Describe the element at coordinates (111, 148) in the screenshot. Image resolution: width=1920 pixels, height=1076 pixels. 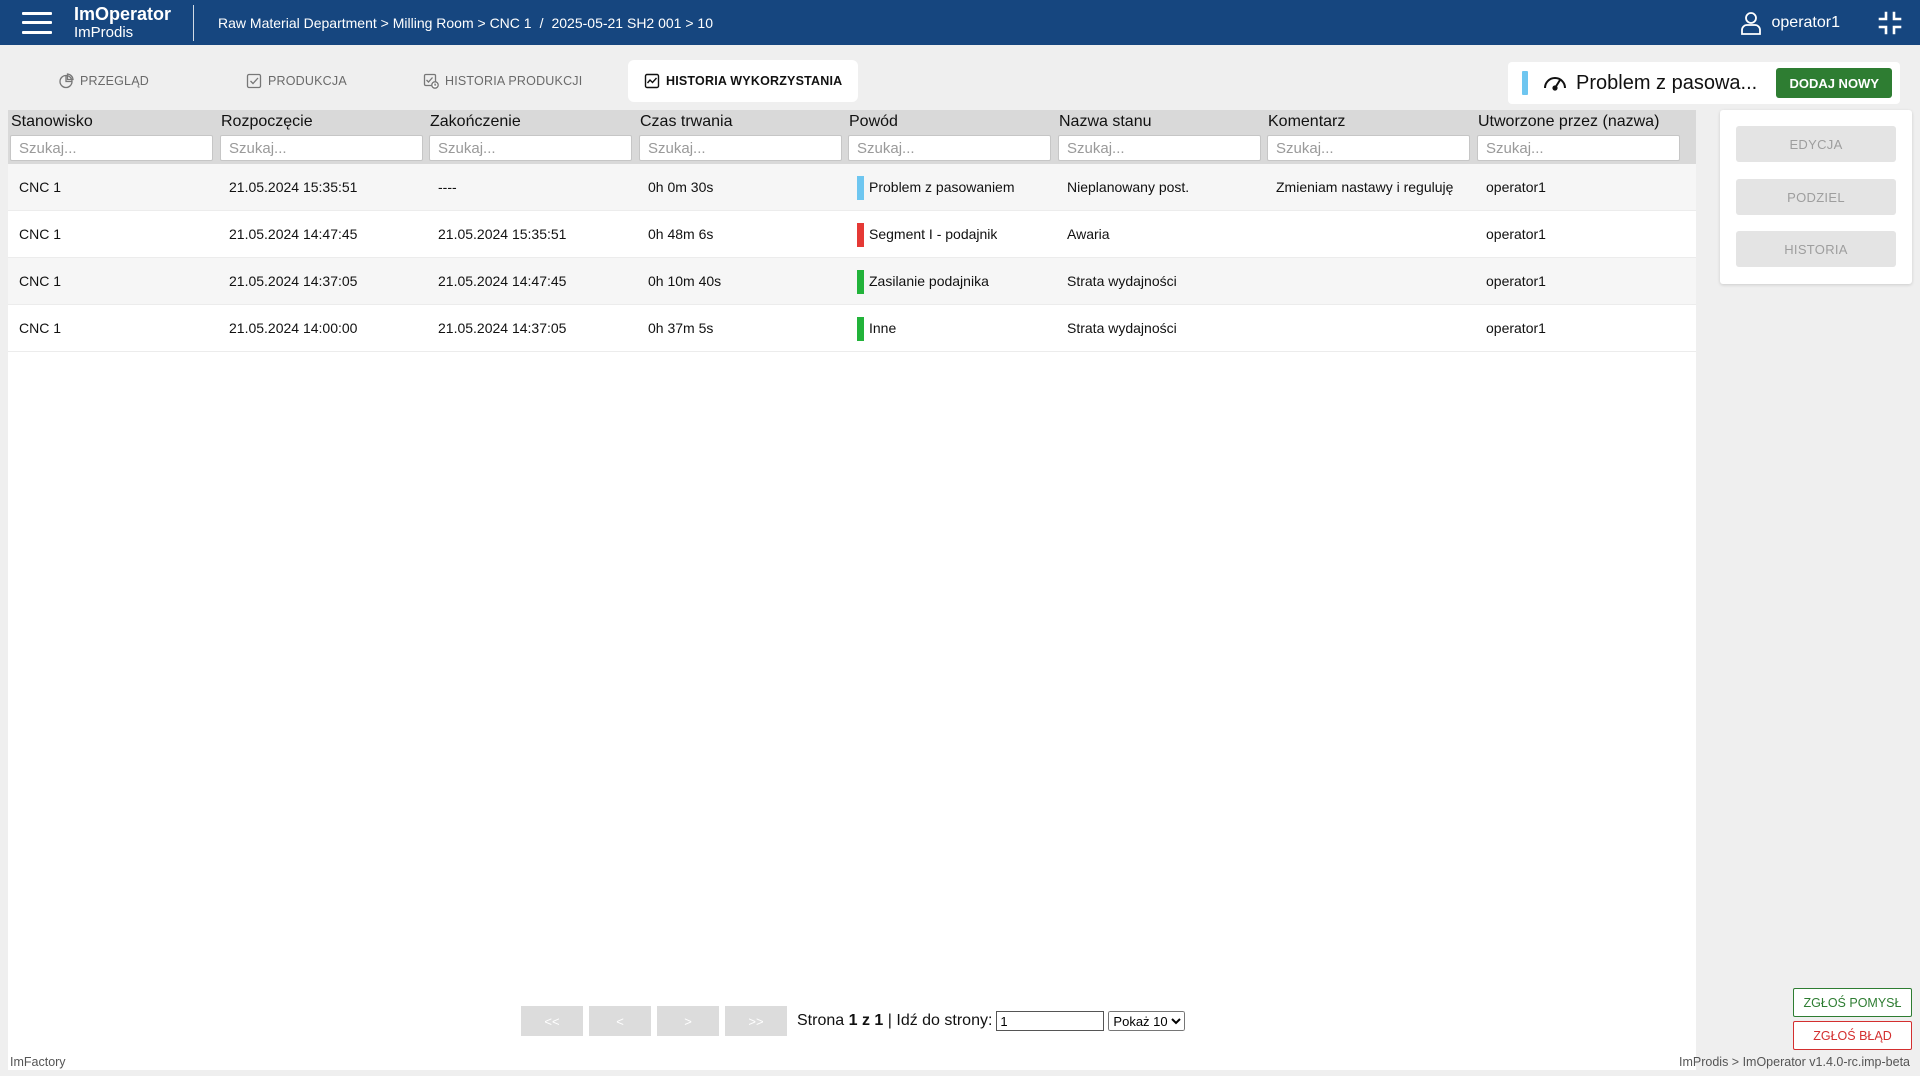
I see `station-filter-input` at that location.